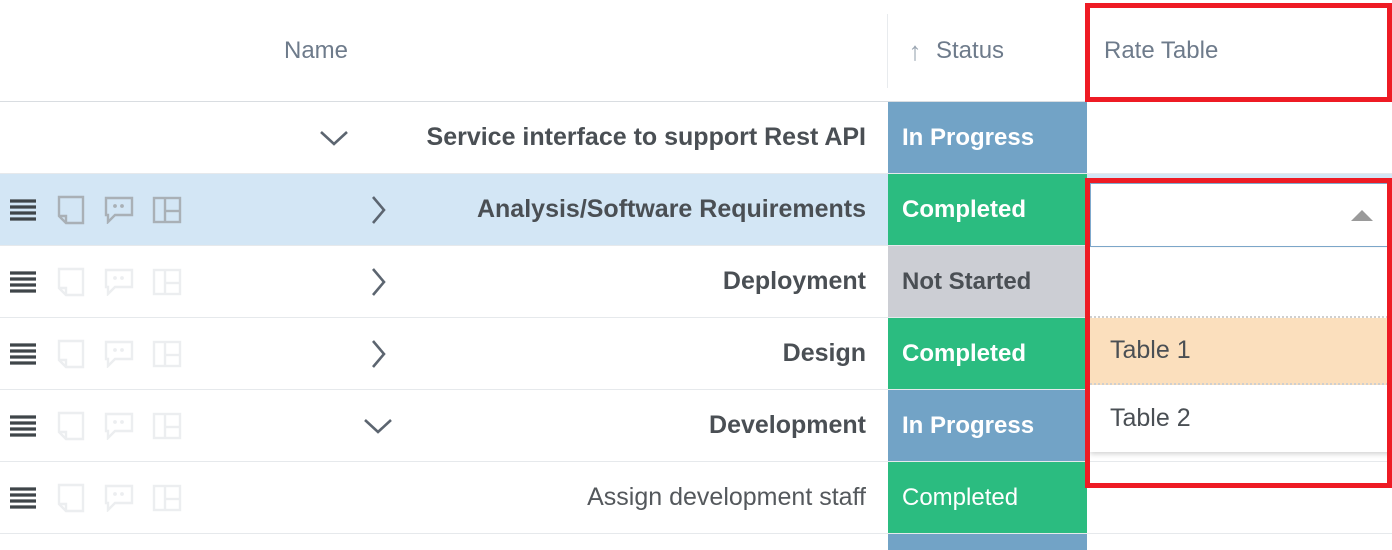 The image size is (1392, 550). Describe the element at coordinates (1161, 50) in the screenshot. I see `column-header-rate-table-label: Rate Table` at that location.